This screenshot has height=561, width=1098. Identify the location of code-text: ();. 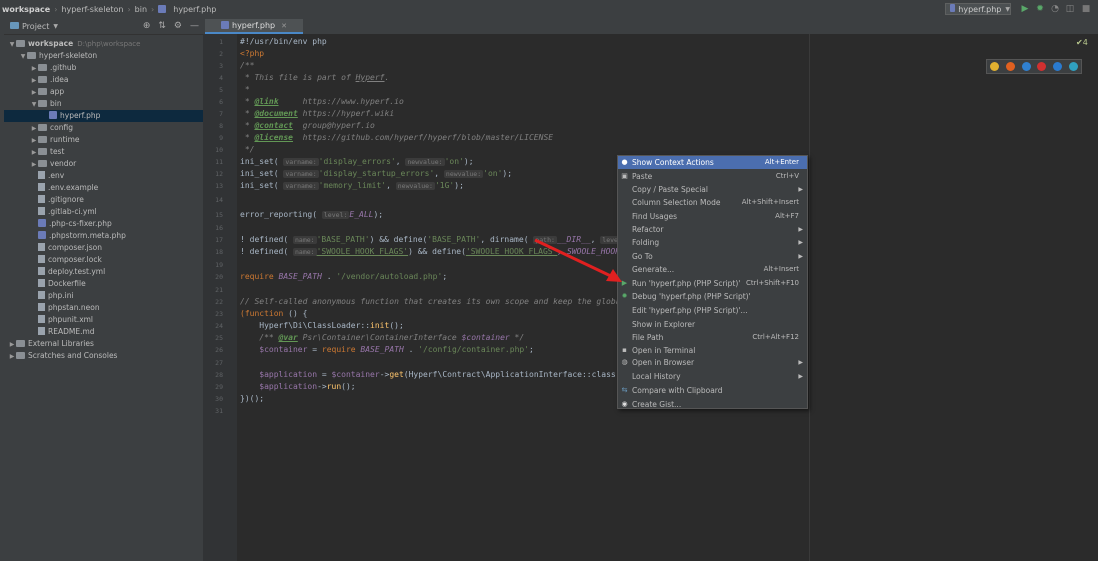
(348, 386).